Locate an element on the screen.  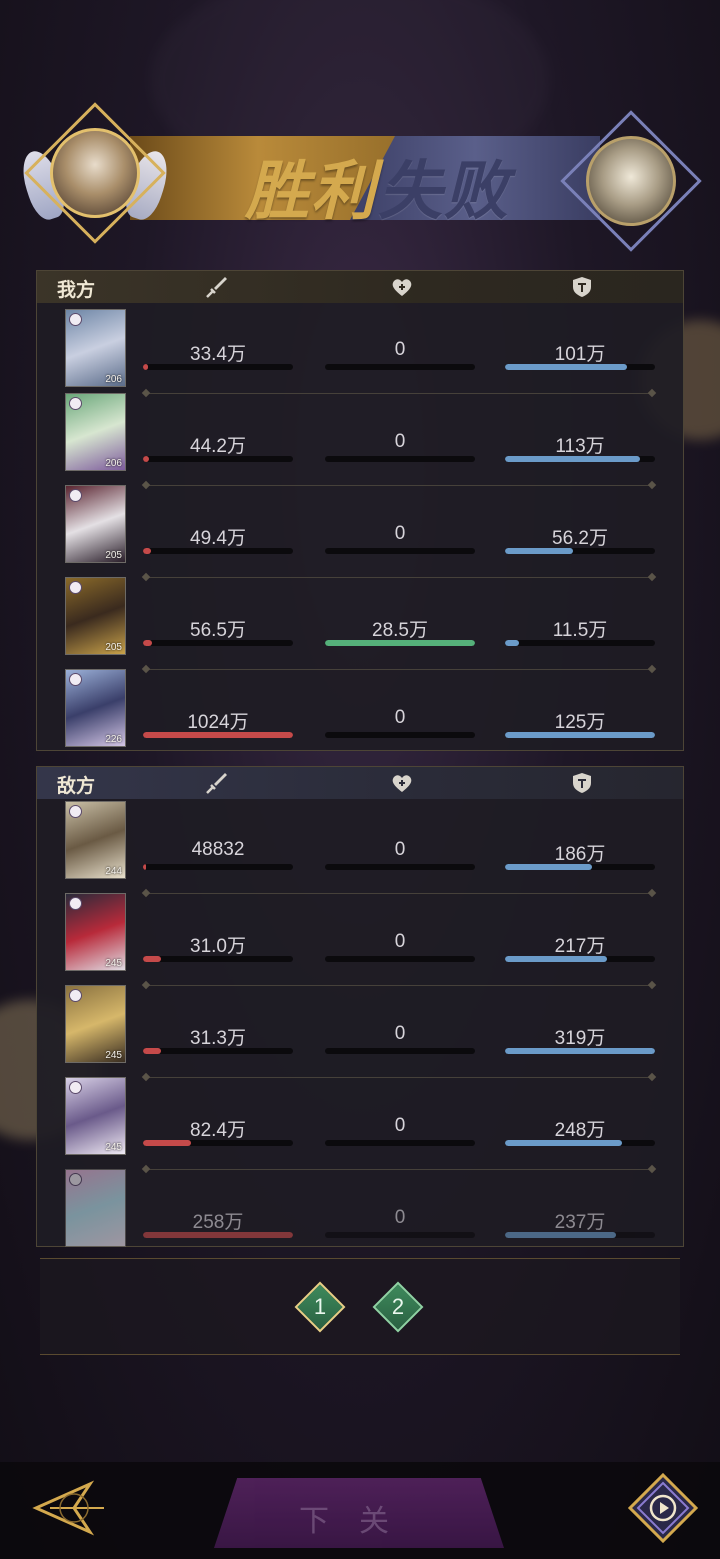
enemy-panel-header: 敌方 is located at coordinates (360, 783).